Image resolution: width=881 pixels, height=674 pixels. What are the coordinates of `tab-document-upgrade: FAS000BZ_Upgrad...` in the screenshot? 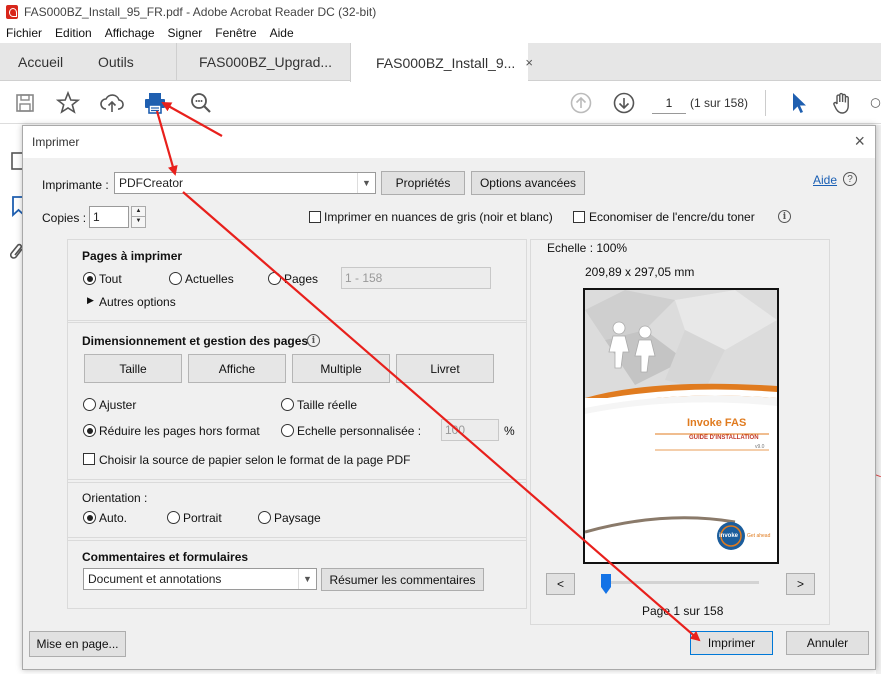 It's located at (263, 62).